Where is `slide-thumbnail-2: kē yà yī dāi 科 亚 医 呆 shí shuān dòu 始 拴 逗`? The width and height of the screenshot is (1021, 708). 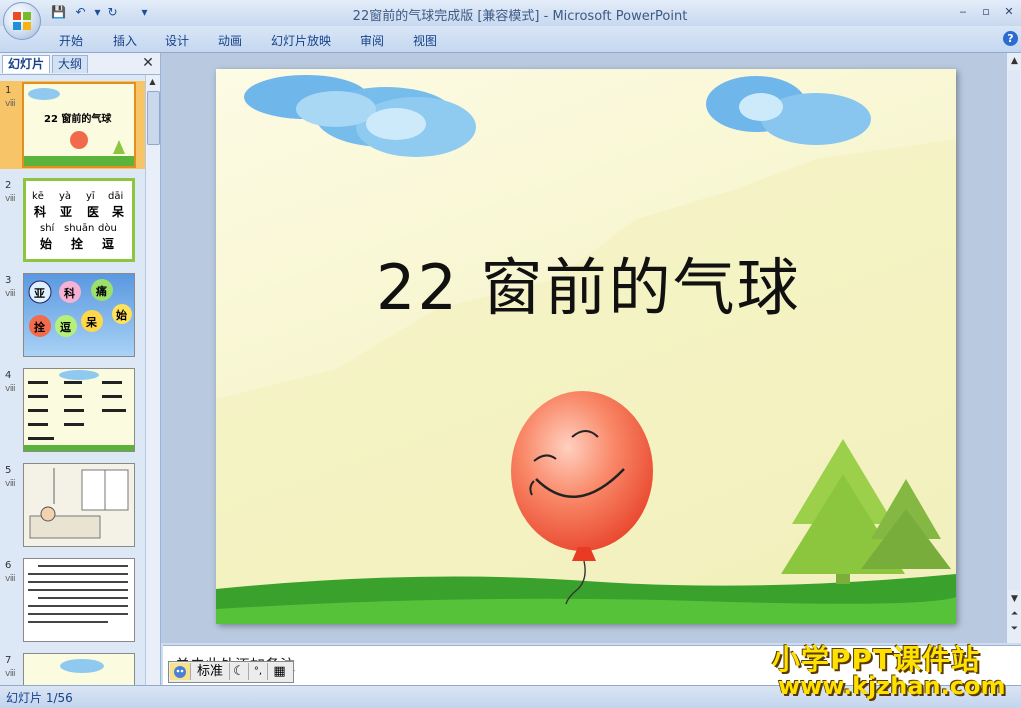
slide-thumbnail-2: kē yà yī dāi 科 亚 医 呆 shí shuān dòu 始 拴 逗 is located at coordinates (79, 220).